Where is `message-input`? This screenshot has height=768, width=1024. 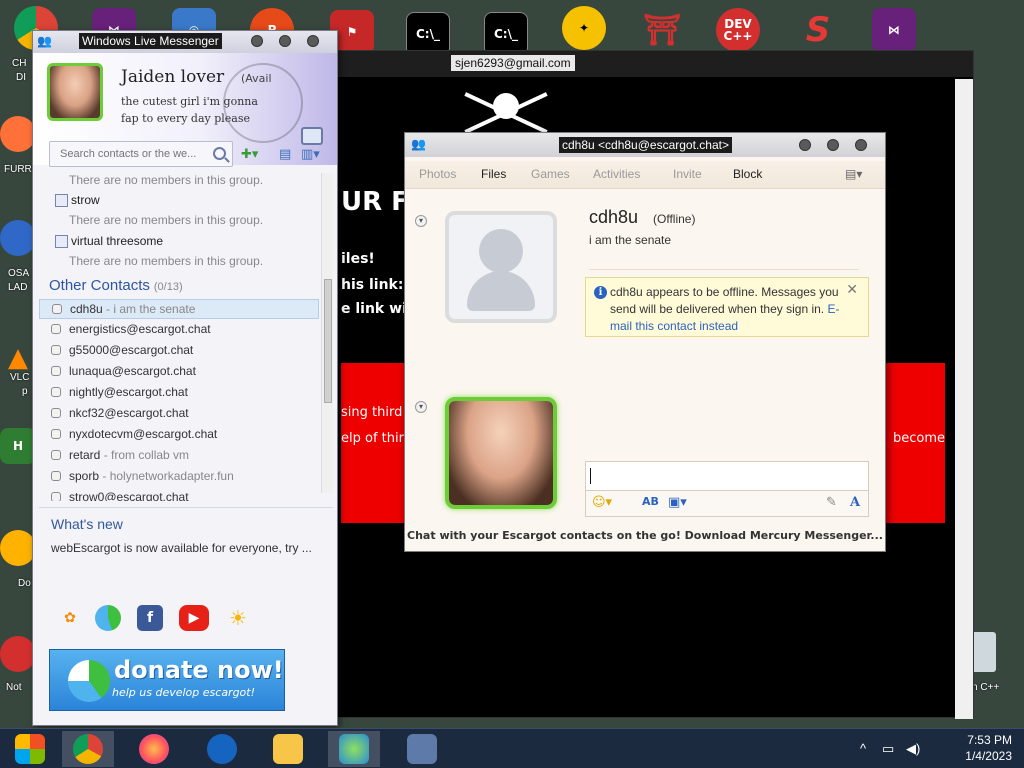 message-input is located at coordinates (727, 476).